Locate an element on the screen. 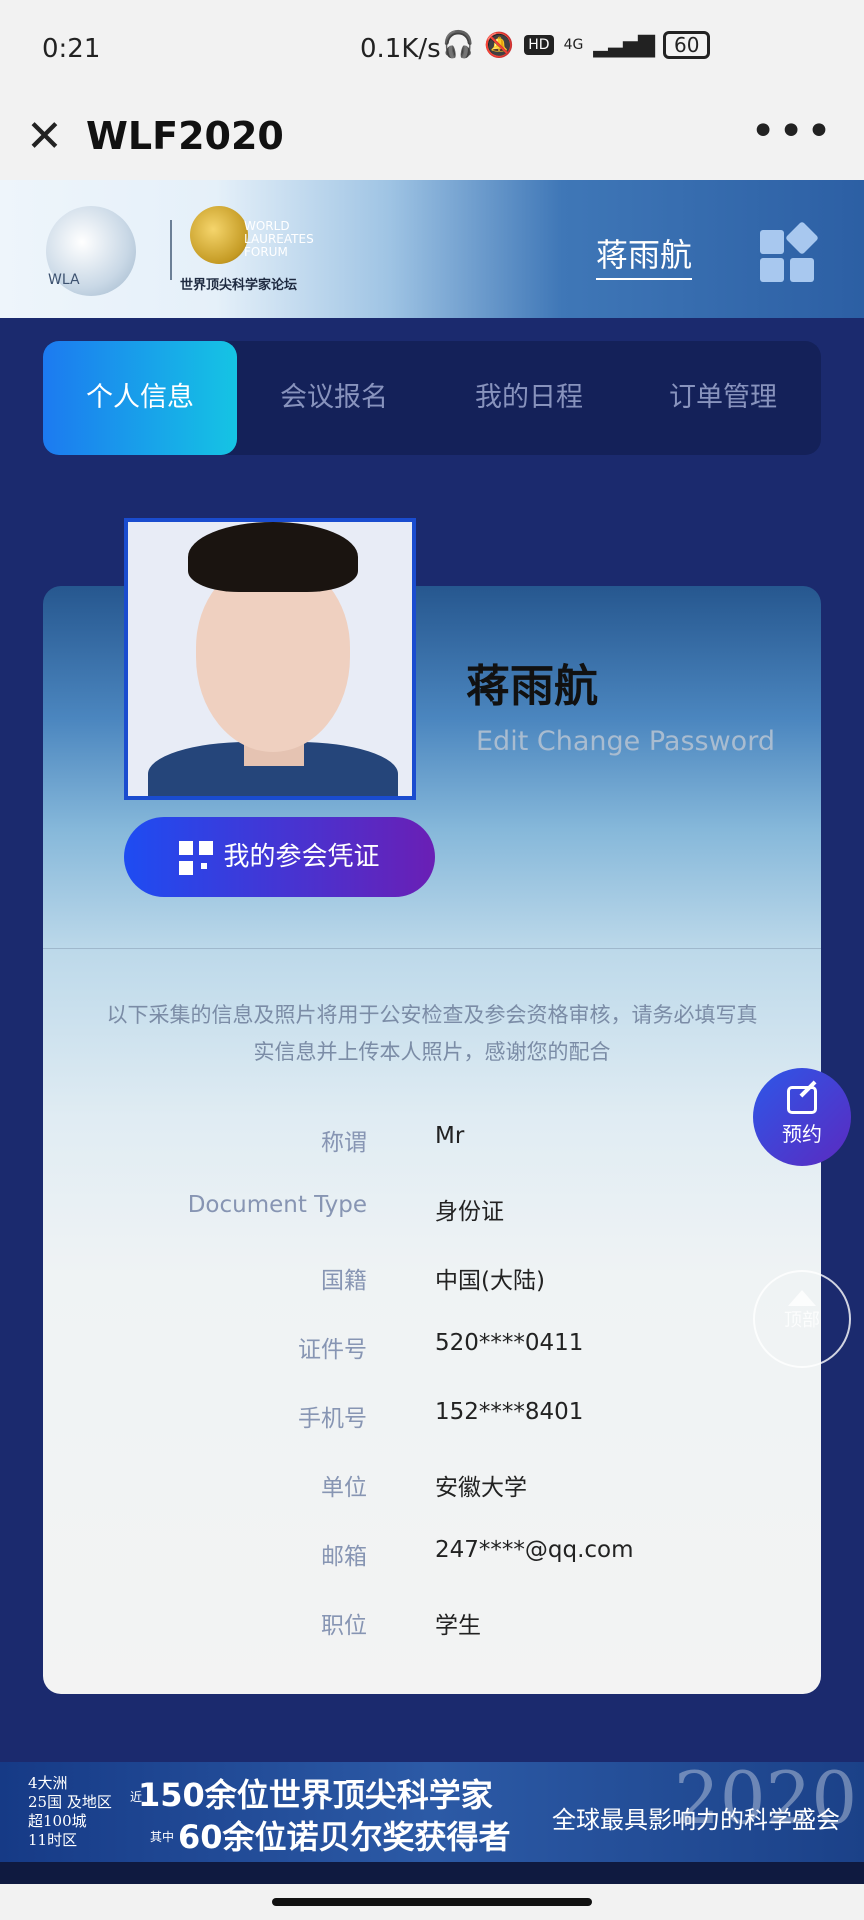 Image resolution: width=864 pixels, height=1920 pixels. photo-hair is located at coordinates (273, 557).